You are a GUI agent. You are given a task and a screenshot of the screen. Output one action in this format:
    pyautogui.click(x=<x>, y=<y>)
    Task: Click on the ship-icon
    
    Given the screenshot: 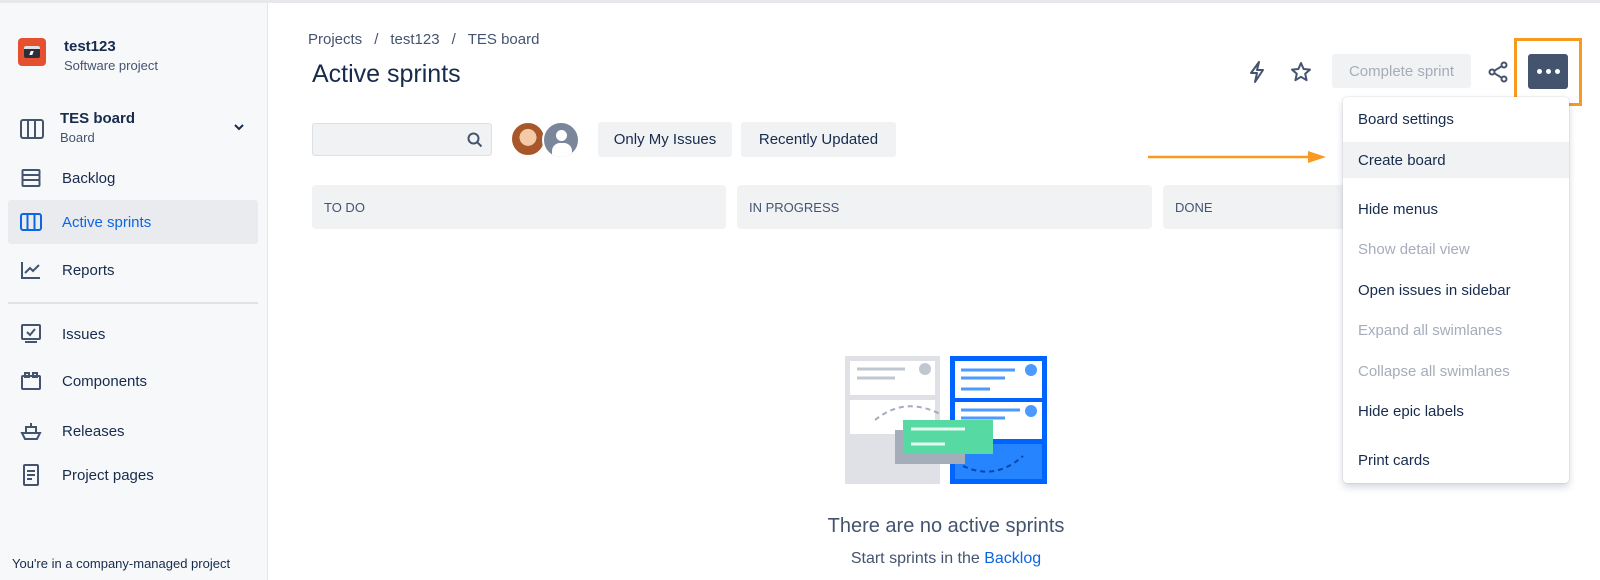 What is the action you would take?
    pyautogui.click(x=31, y=431)
    